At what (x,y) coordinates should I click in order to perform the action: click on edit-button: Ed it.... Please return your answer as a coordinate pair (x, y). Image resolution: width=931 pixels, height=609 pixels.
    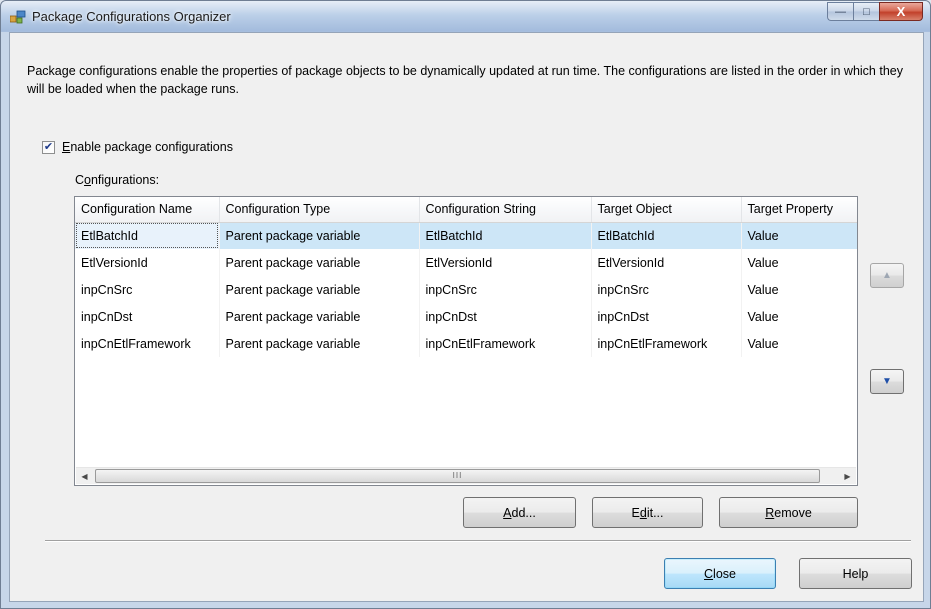
    Looking at the image, I should click on (647, 512).